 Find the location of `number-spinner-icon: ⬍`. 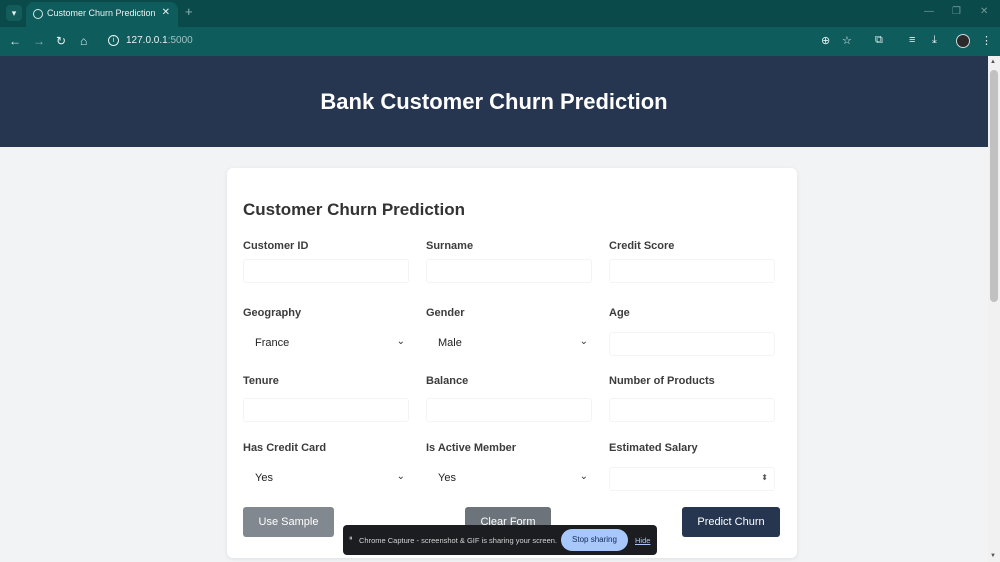

number-spinner-icon: ⬍ is located at coordinates (764, 477).